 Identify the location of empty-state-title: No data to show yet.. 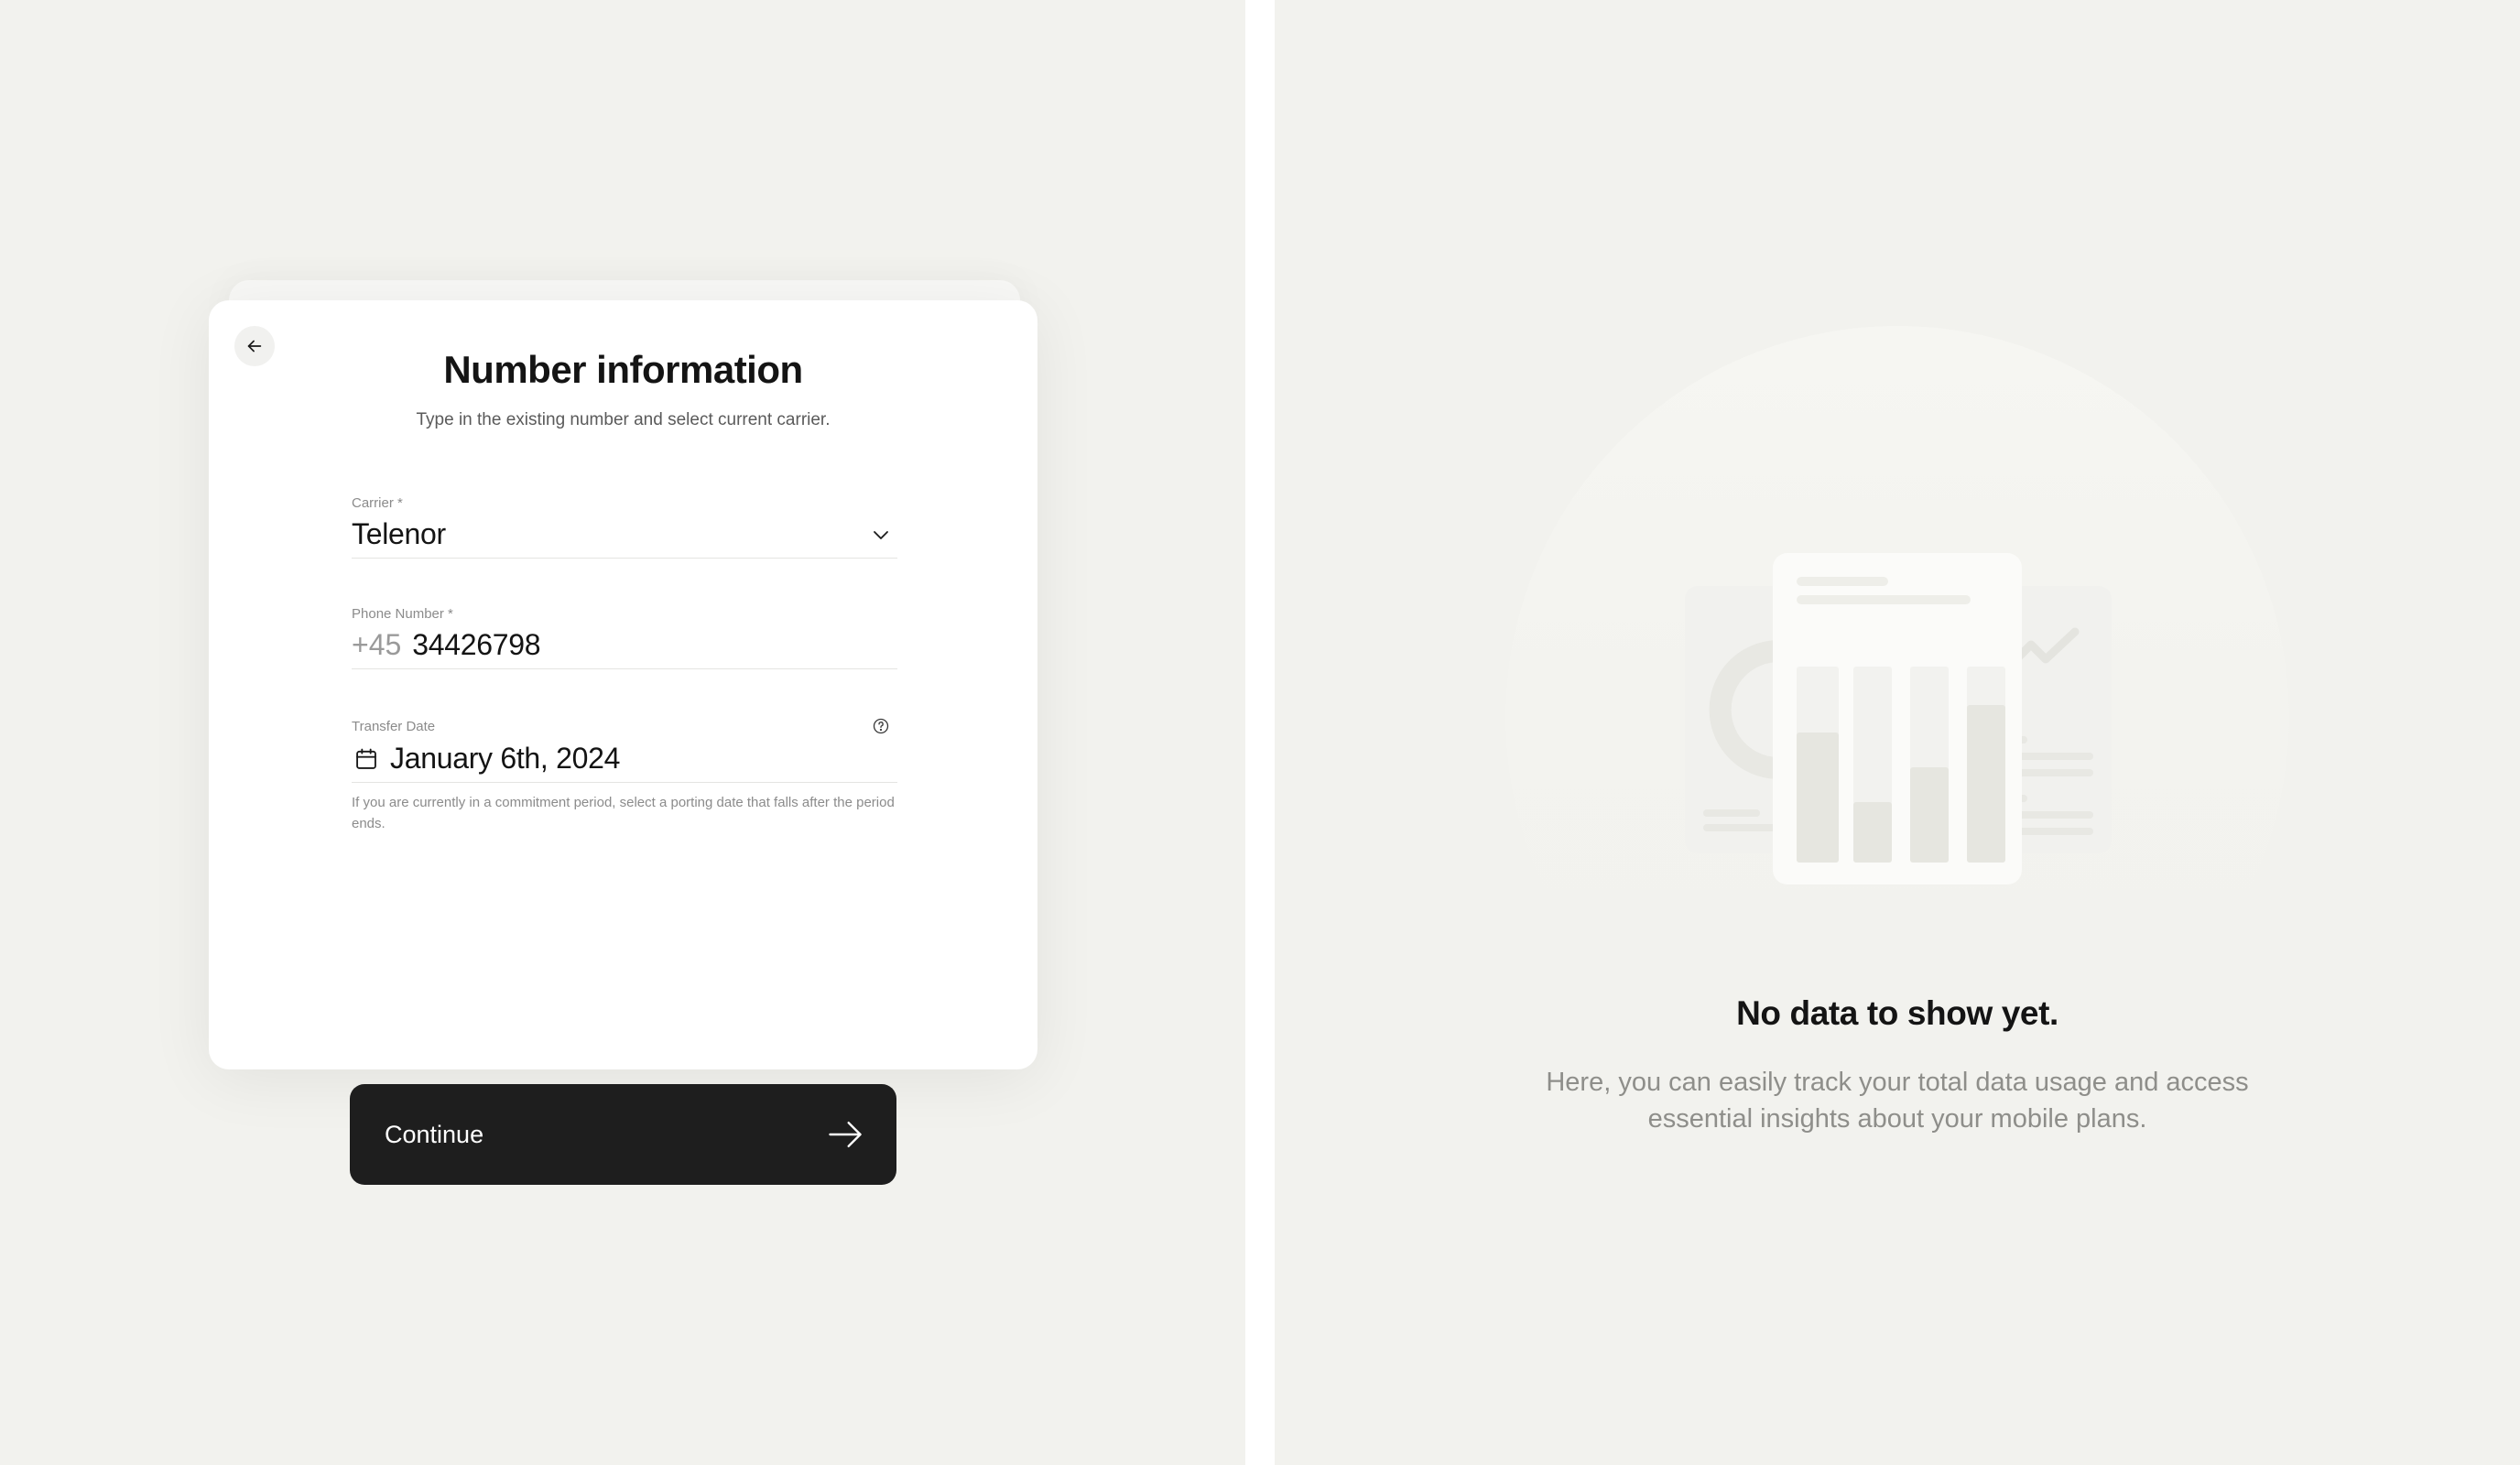
(1897, 1013).